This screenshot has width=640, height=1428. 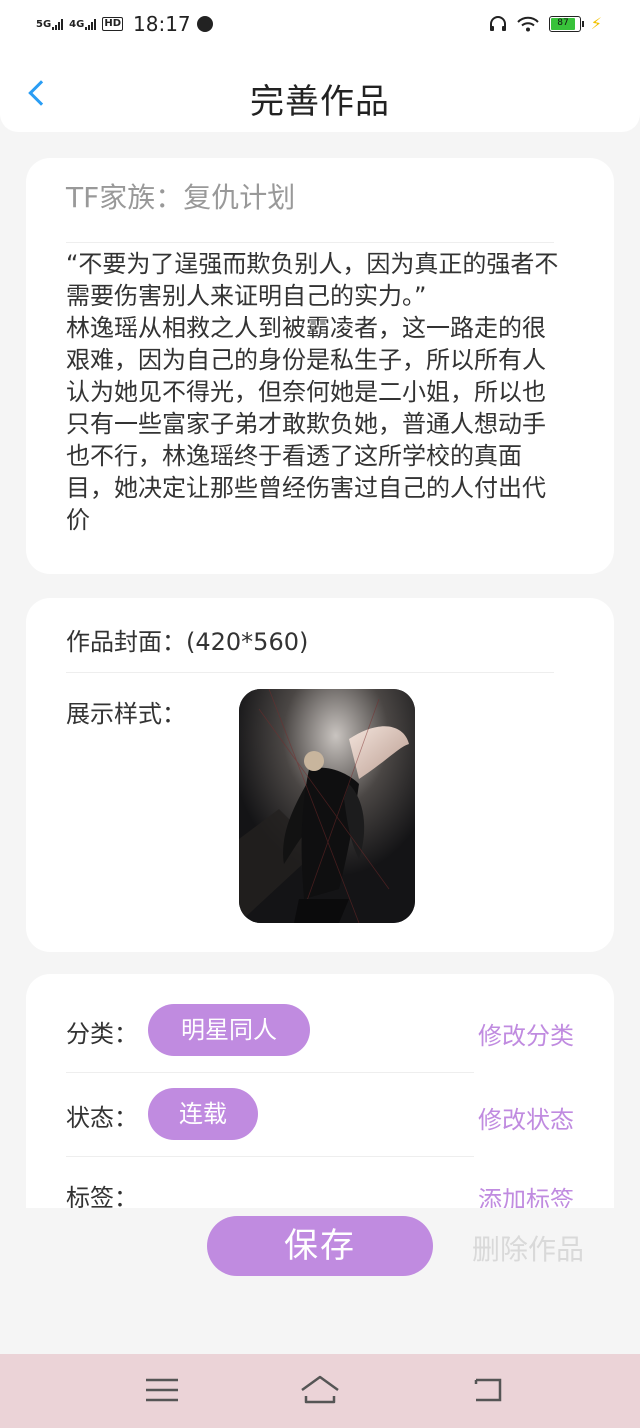 I want to click on menu-icon, so click(x=162, y=1390).